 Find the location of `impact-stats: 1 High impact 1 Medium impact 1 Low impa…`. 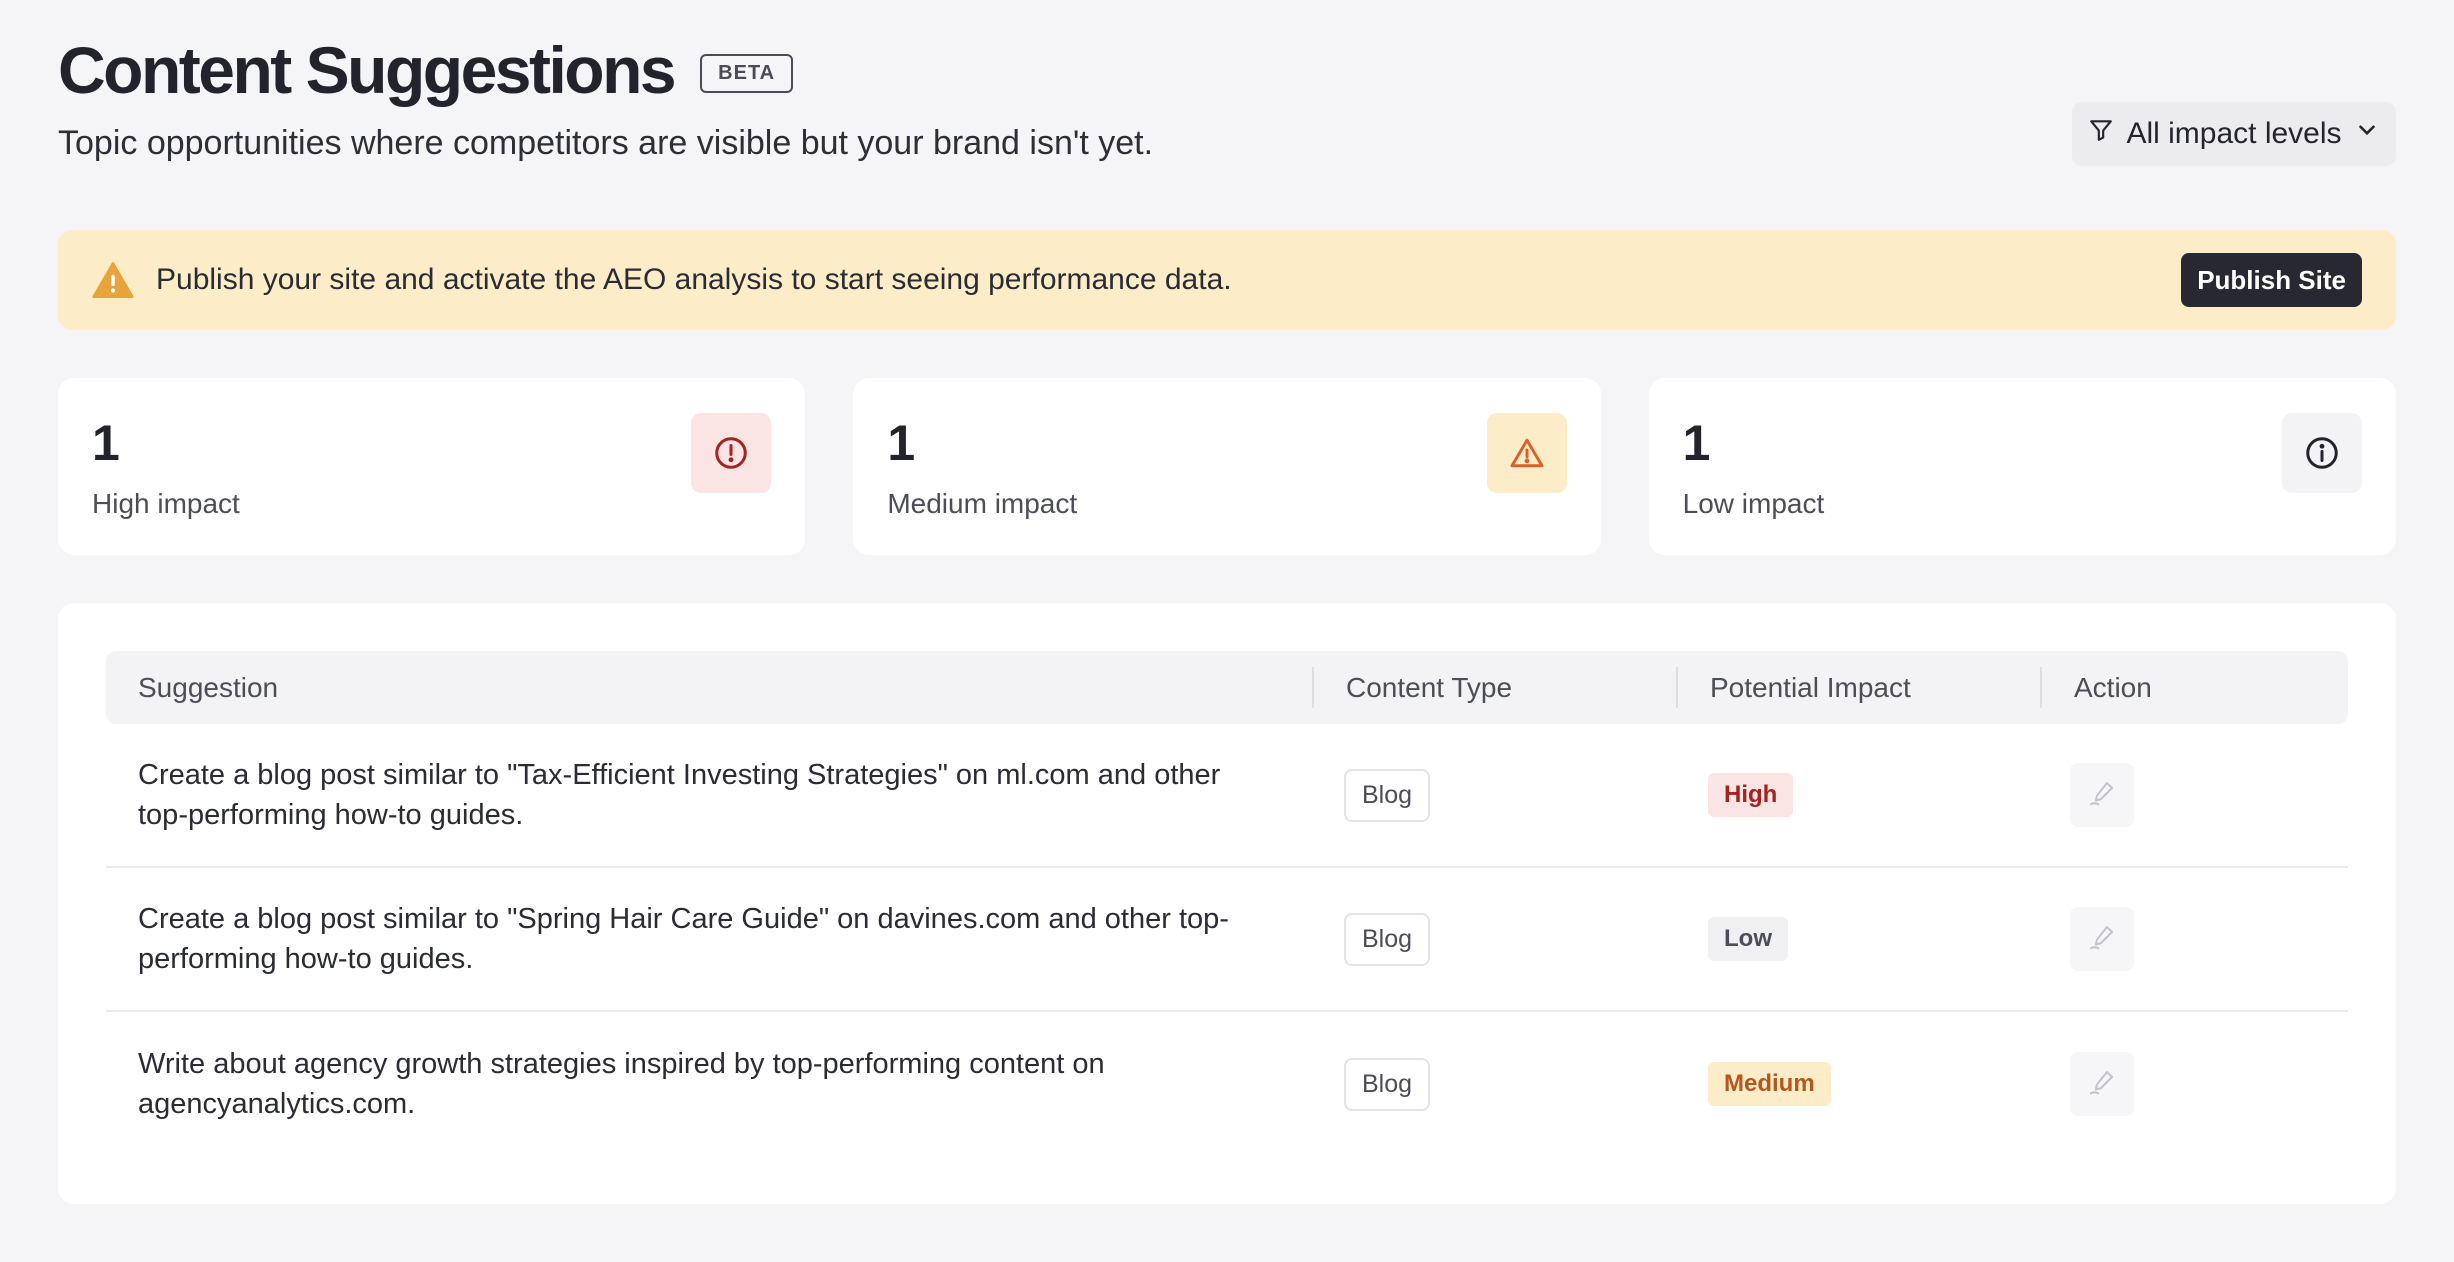

impact-stats: 1 High impact 1 Medium impact 1 Low impa… is located at coordinates (1227, 466).